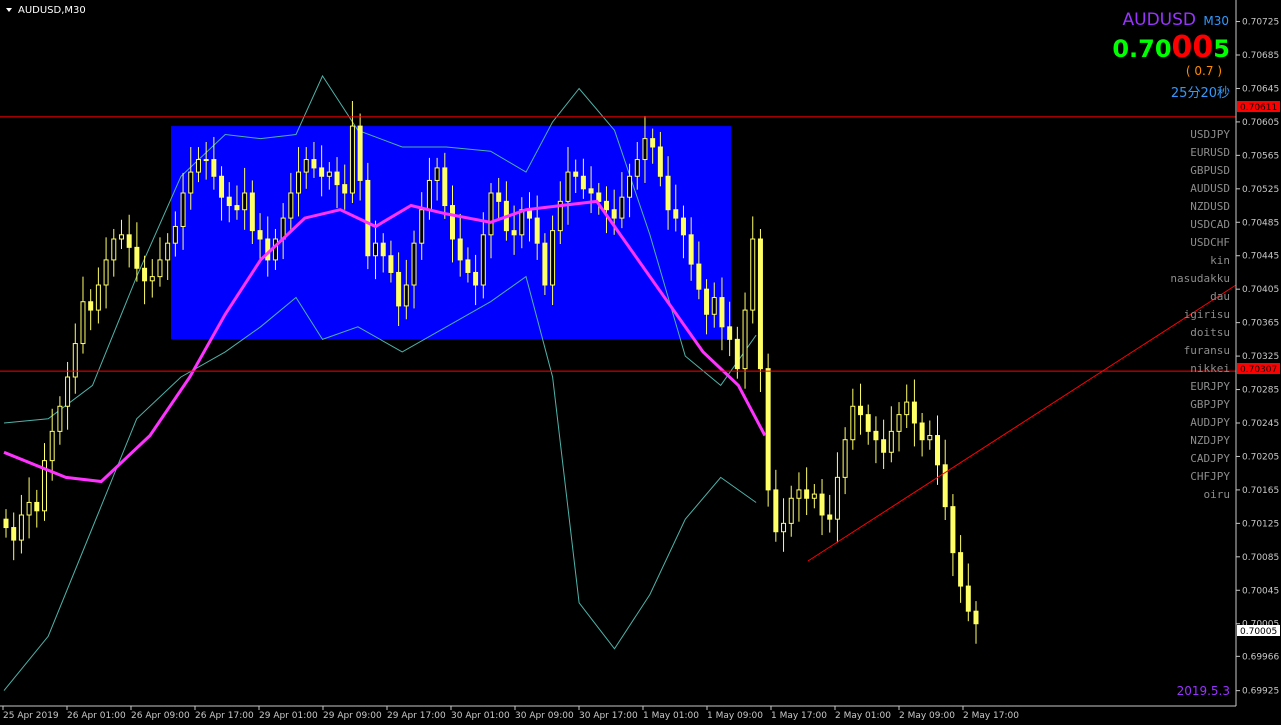  I want to click on price-tick-label: 0.70325, so click(1260, 357).